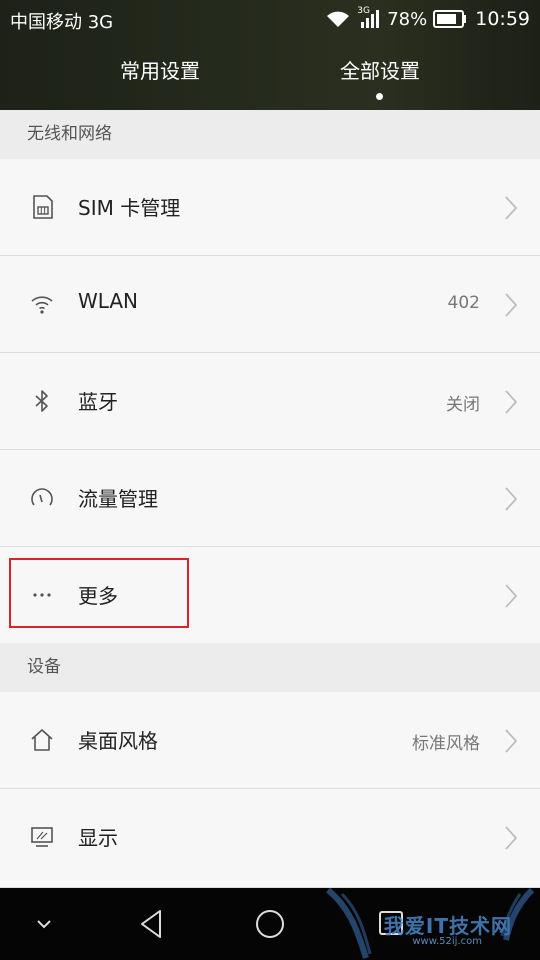  Describe the element at coordinates (407, 19) in the screenshot. I see `battery-percent: 78%` at that location.